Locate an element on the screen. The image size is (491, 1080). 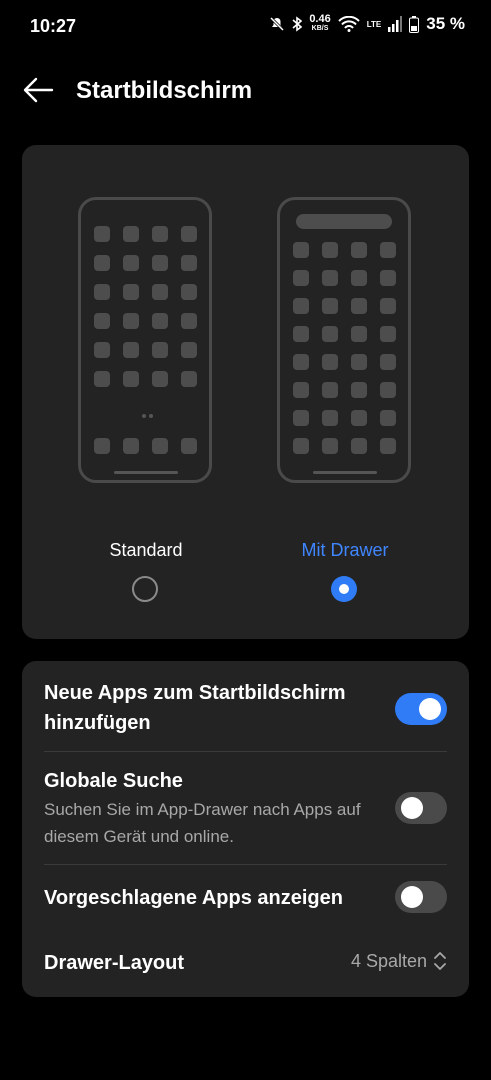
page-indicator is located at coordinates (147, 416).